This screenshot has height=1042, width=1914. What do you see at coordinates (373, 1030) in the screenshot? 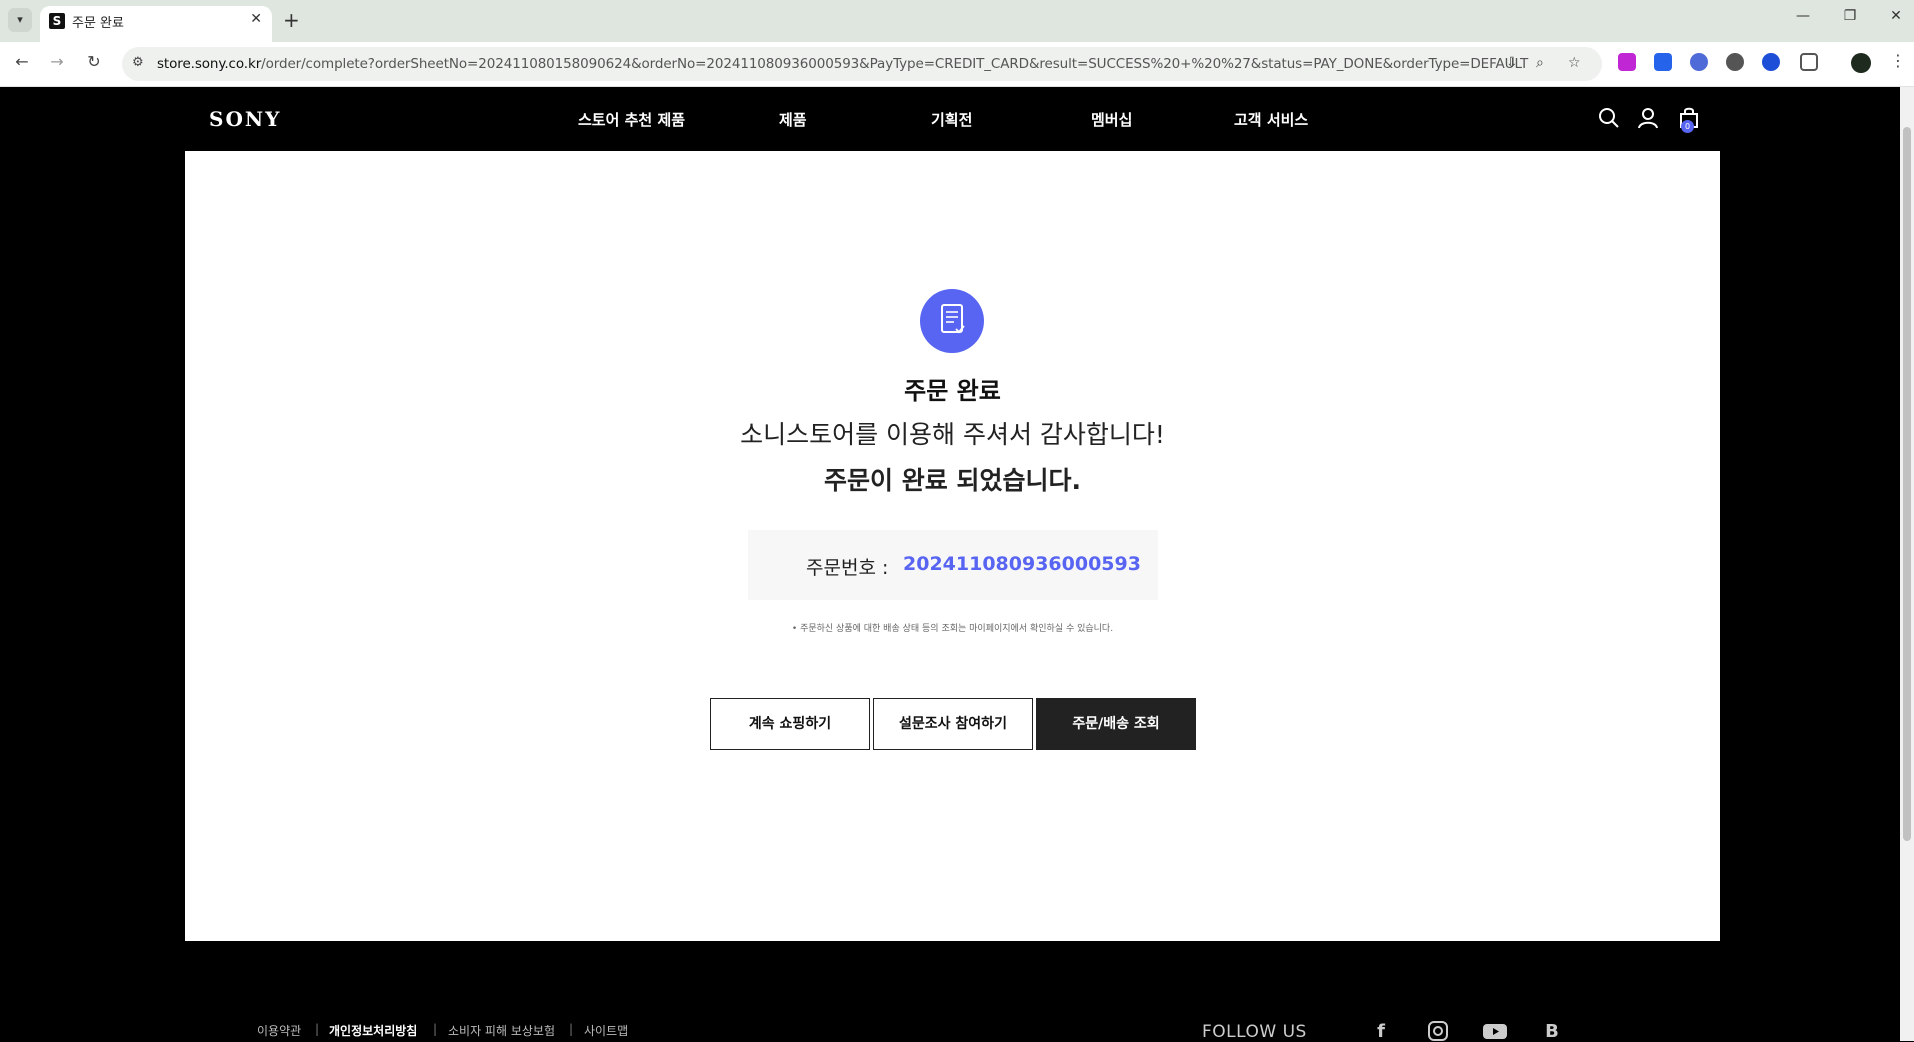
I see `footer-link-privacy: 개인정보처리방침` at bounding box center [373, 1030].